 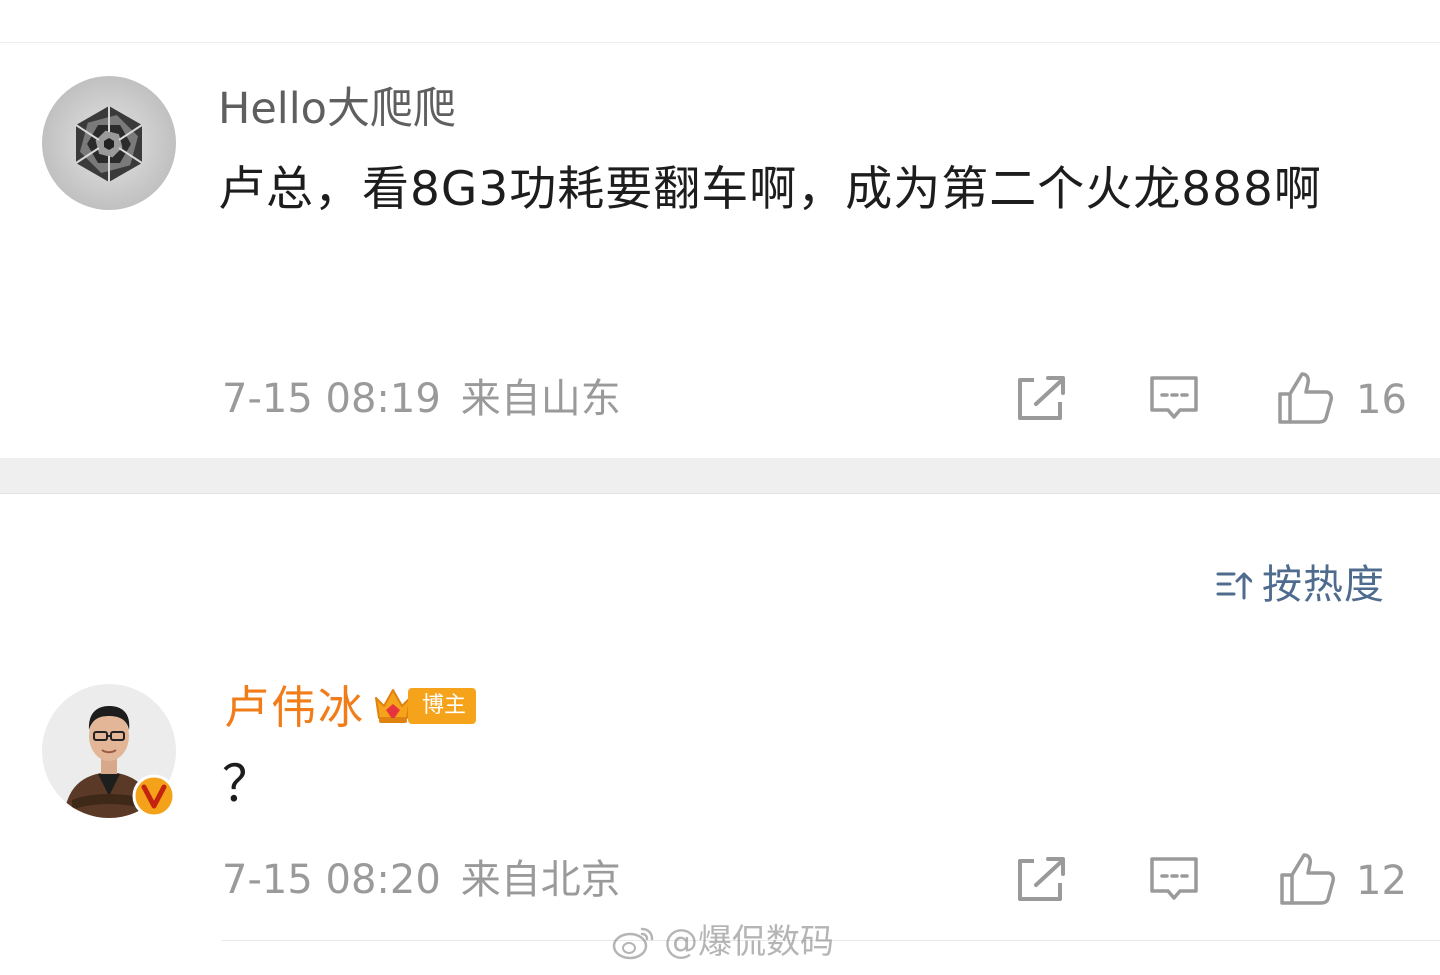 I want to click on comment-text: ？, so click(x=247, y=784).